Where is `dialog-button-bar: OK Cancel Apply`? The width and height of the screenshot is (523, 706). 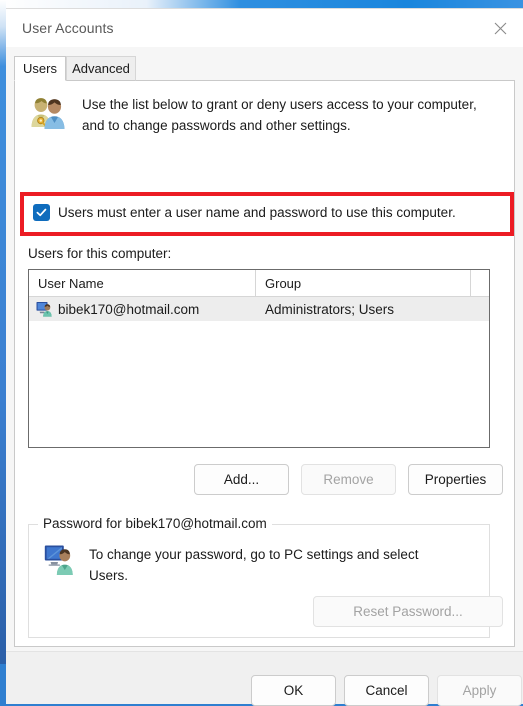 dialog-button-bar: OK Cancel Apply is located at coordinates (264, 678).